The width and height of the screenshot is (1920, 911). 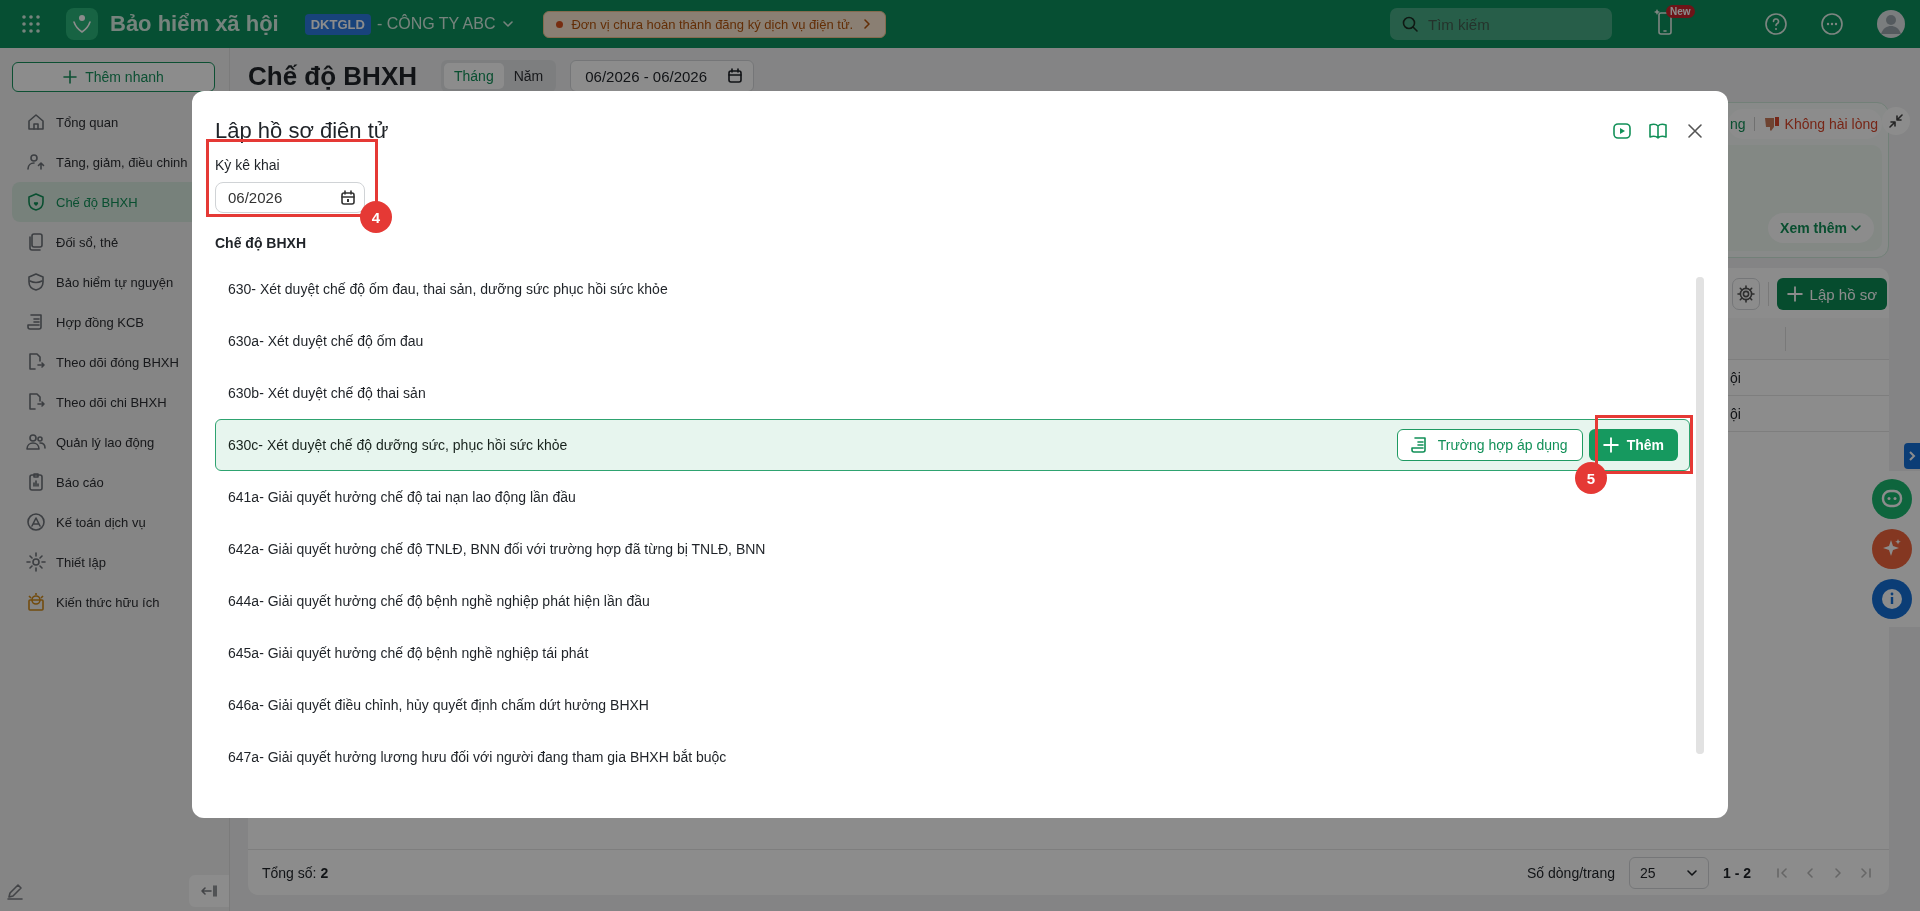 I want to click on first-page-icon, so click(x=1782, y=872).